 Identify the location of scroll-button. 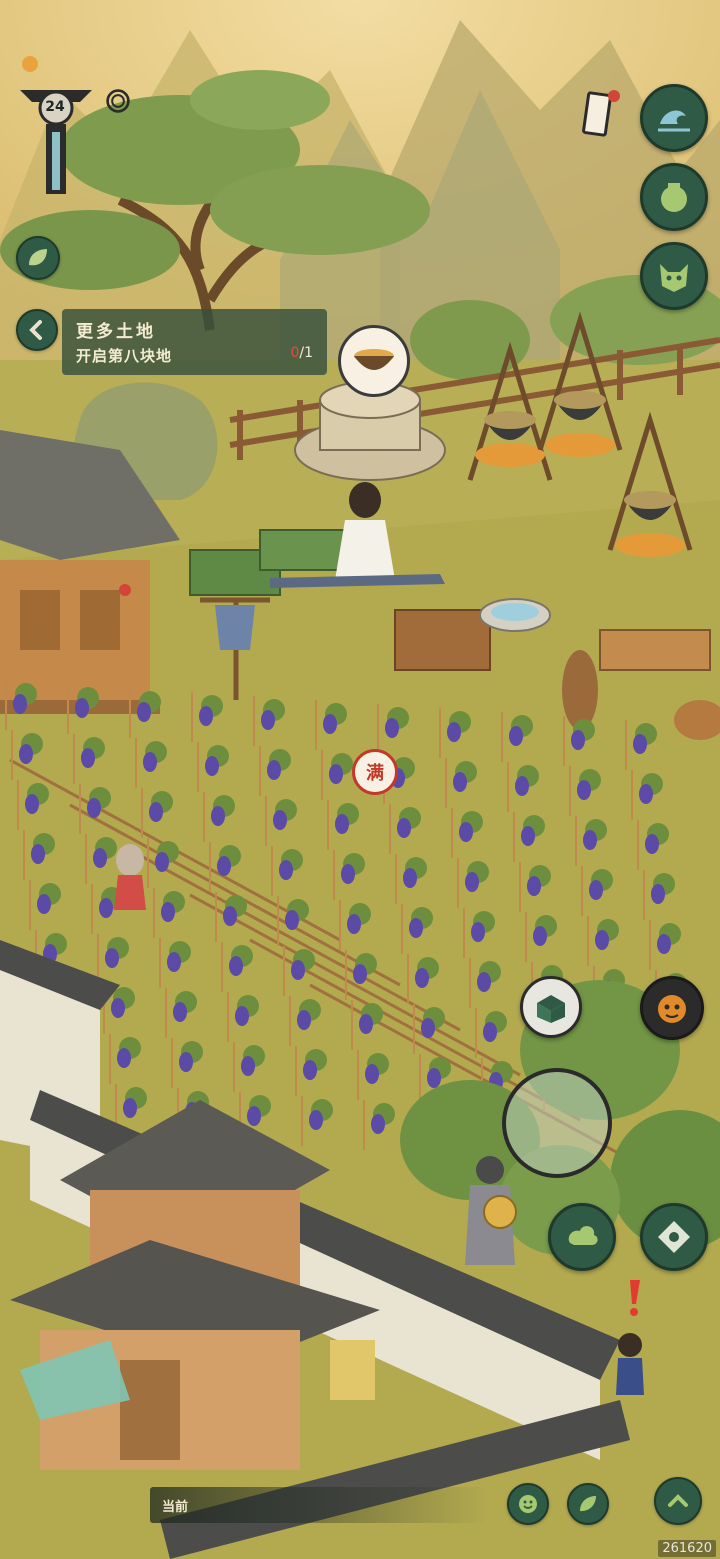
(602, 113).